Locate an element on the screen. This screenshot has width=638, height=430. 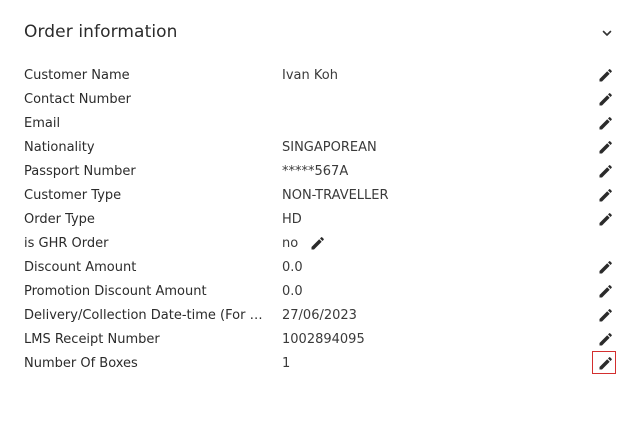
edit-number-of-boxes-pencil-icon is located at coordinates (604, 362).